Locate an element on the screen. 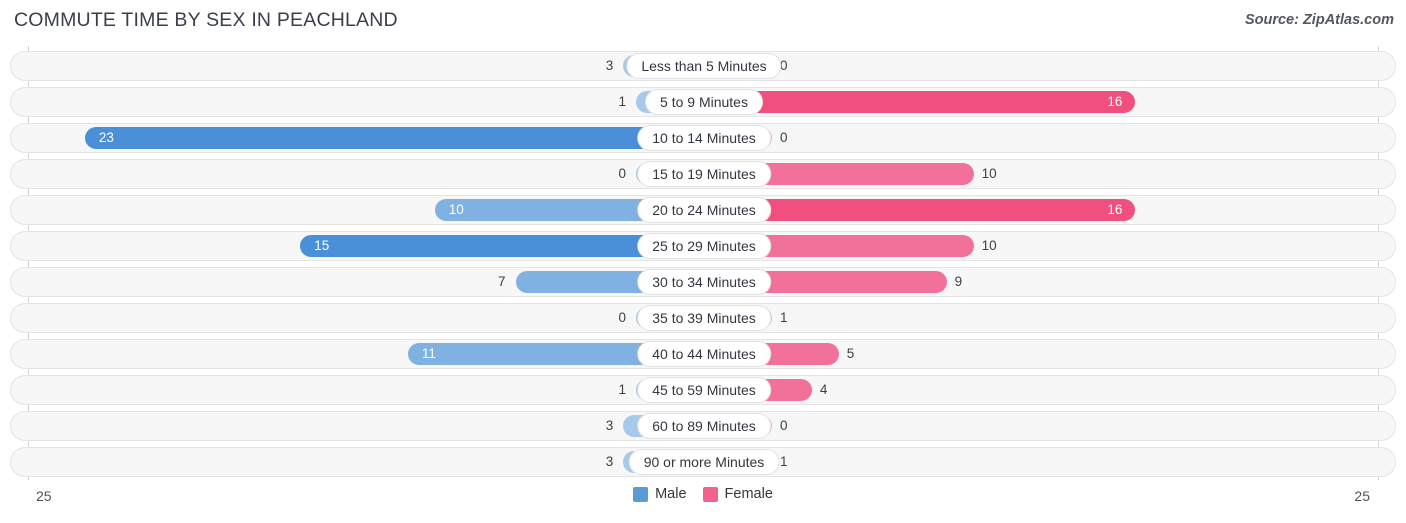 The width and height of the screenshot is (1406, 523). row-inner: 0 10 15 to 19 Minutes is located at coordinates (703, 174).